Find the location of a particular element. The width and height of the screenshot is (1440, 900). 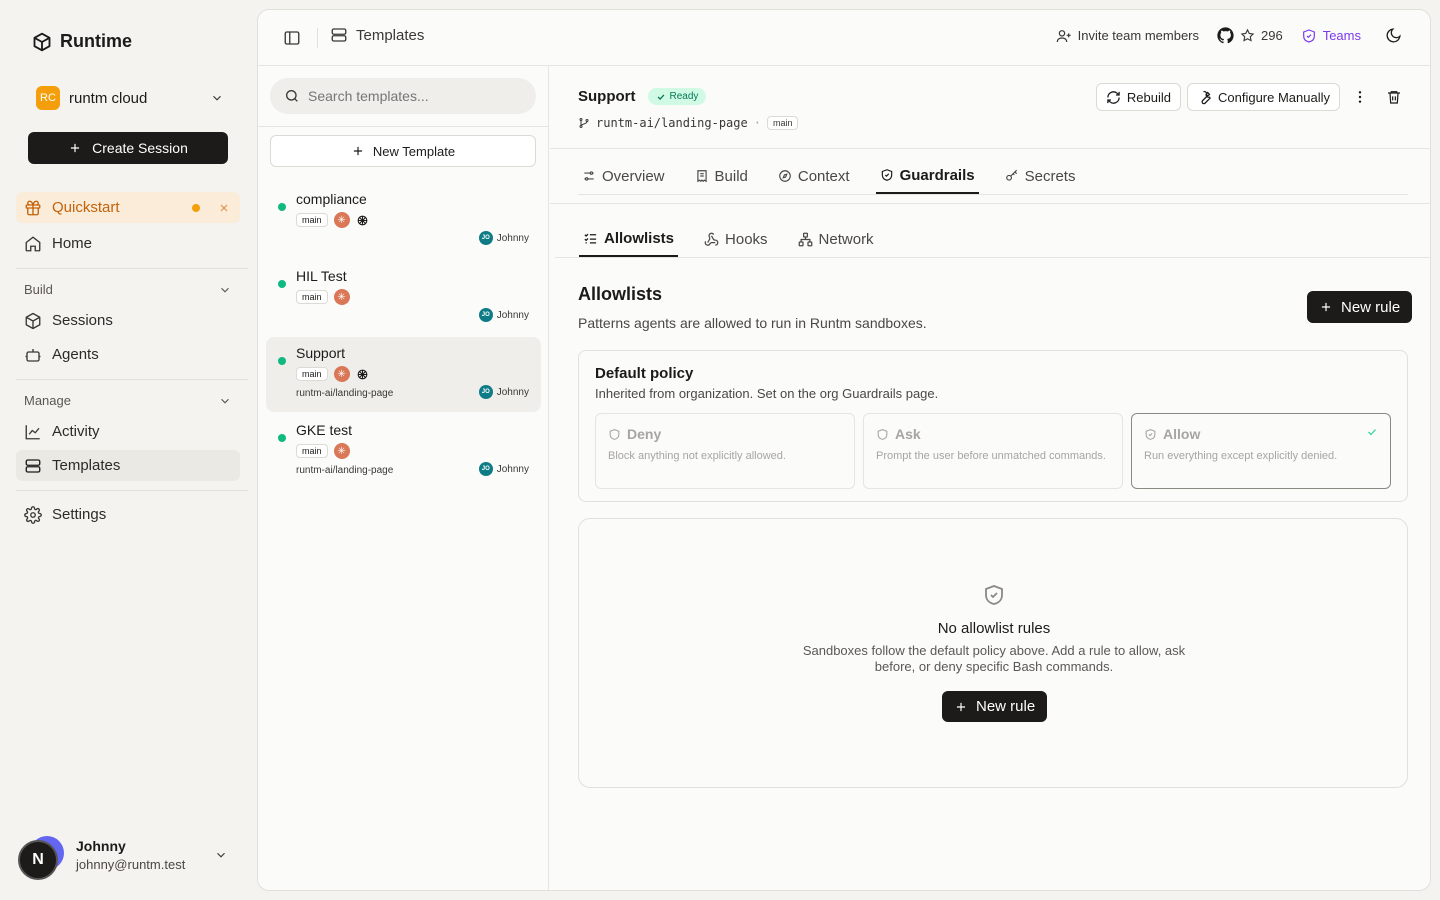

list-checks-icon is located at coordinates (590, 238).